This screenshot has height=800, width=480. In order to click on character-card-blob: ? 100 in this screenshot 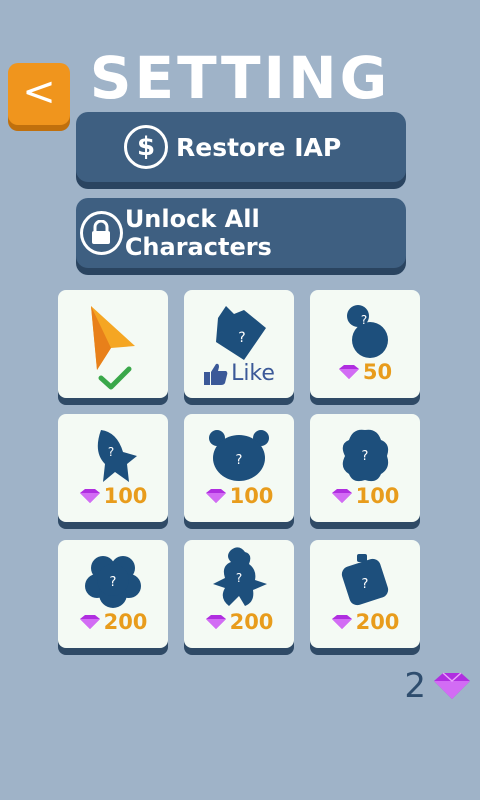, I will do `click(365, 468)`.